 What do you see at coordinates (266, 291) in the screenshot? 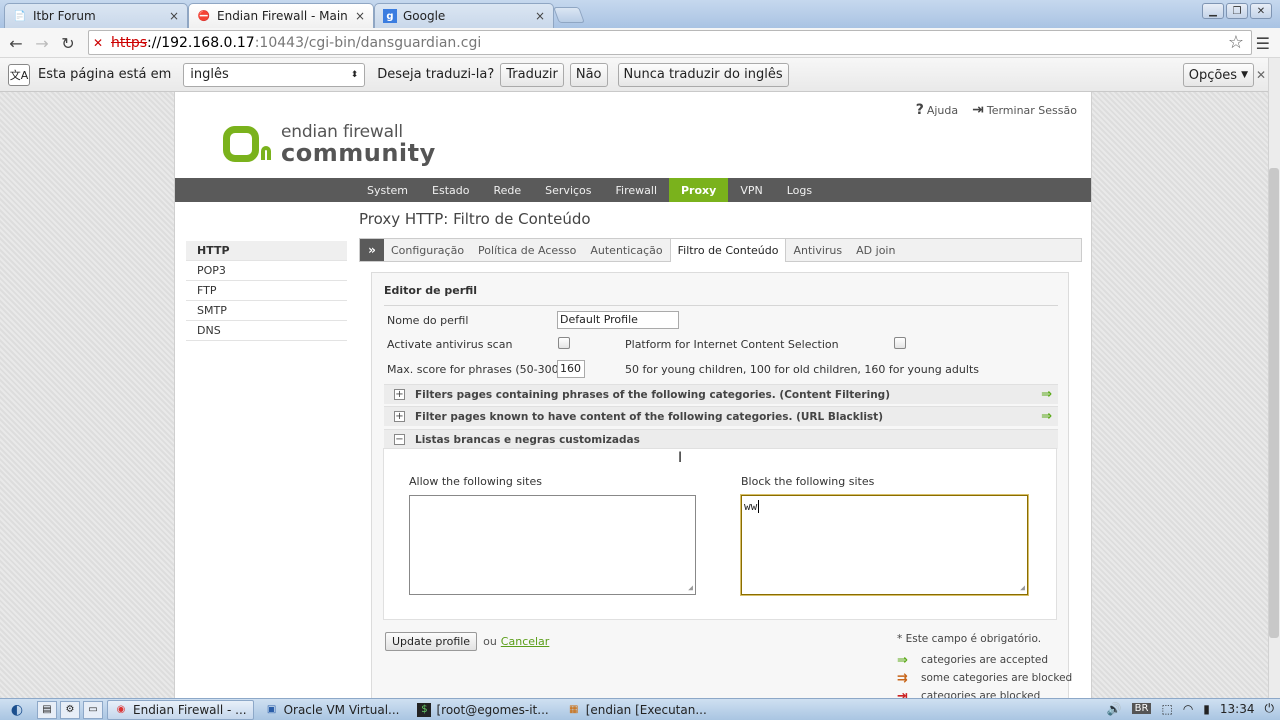
I see `side-item-ftp: FTP` at bounding box center [266, 291].